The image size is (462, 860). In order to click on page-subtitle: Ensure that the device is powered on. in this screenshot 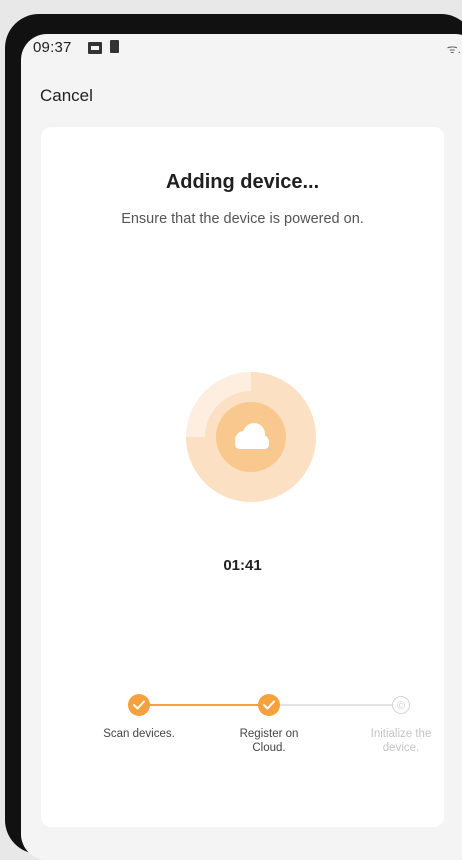, I will do `click(242, 219)`.